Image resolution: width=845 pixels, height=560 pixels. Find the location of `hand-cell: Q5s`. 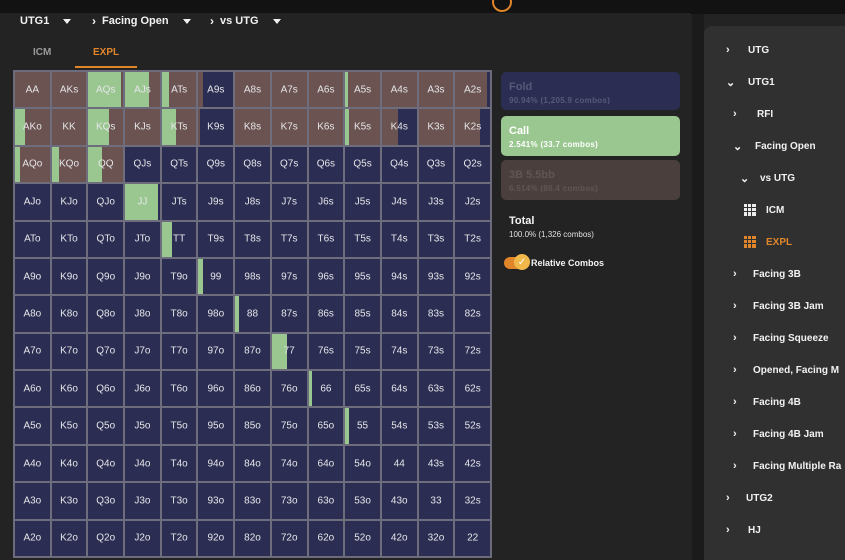

hand-cell: Q5s is located at coordinates (362, 164).